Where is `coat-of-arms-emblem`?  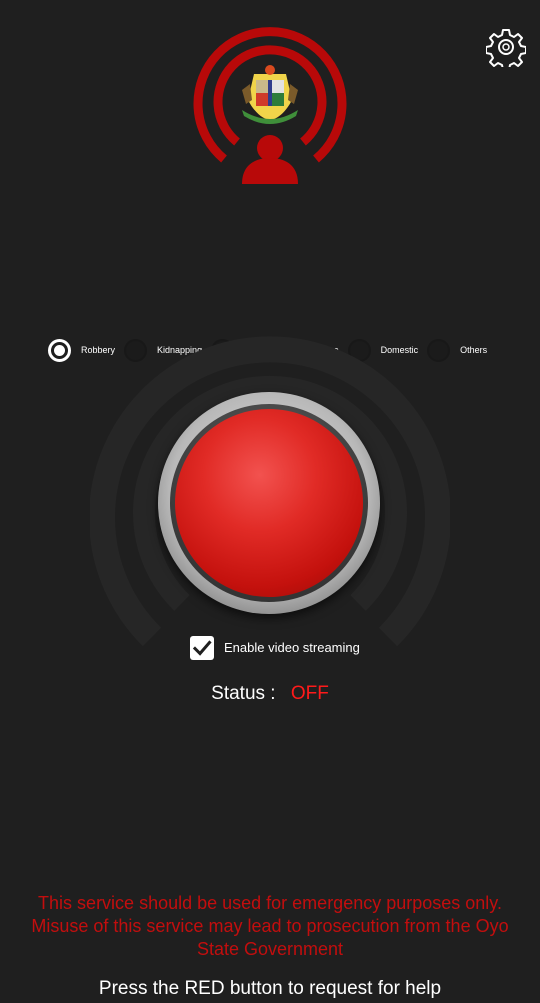
coat-of-arms-emblem is located at coordinates (270, 94).